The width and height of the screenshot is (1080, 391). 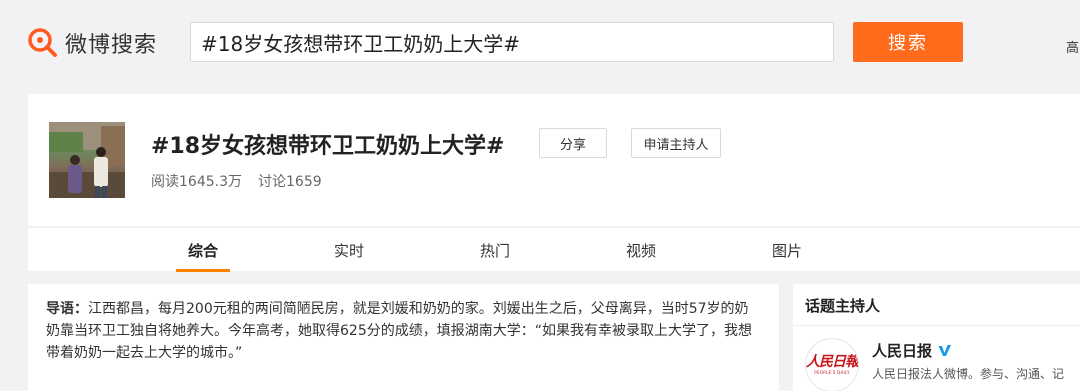 What do you see at coordinates (843, 306) in the screenshot?
I see `topic-host-title: 话题主持人` at bounding box center [843, 306].